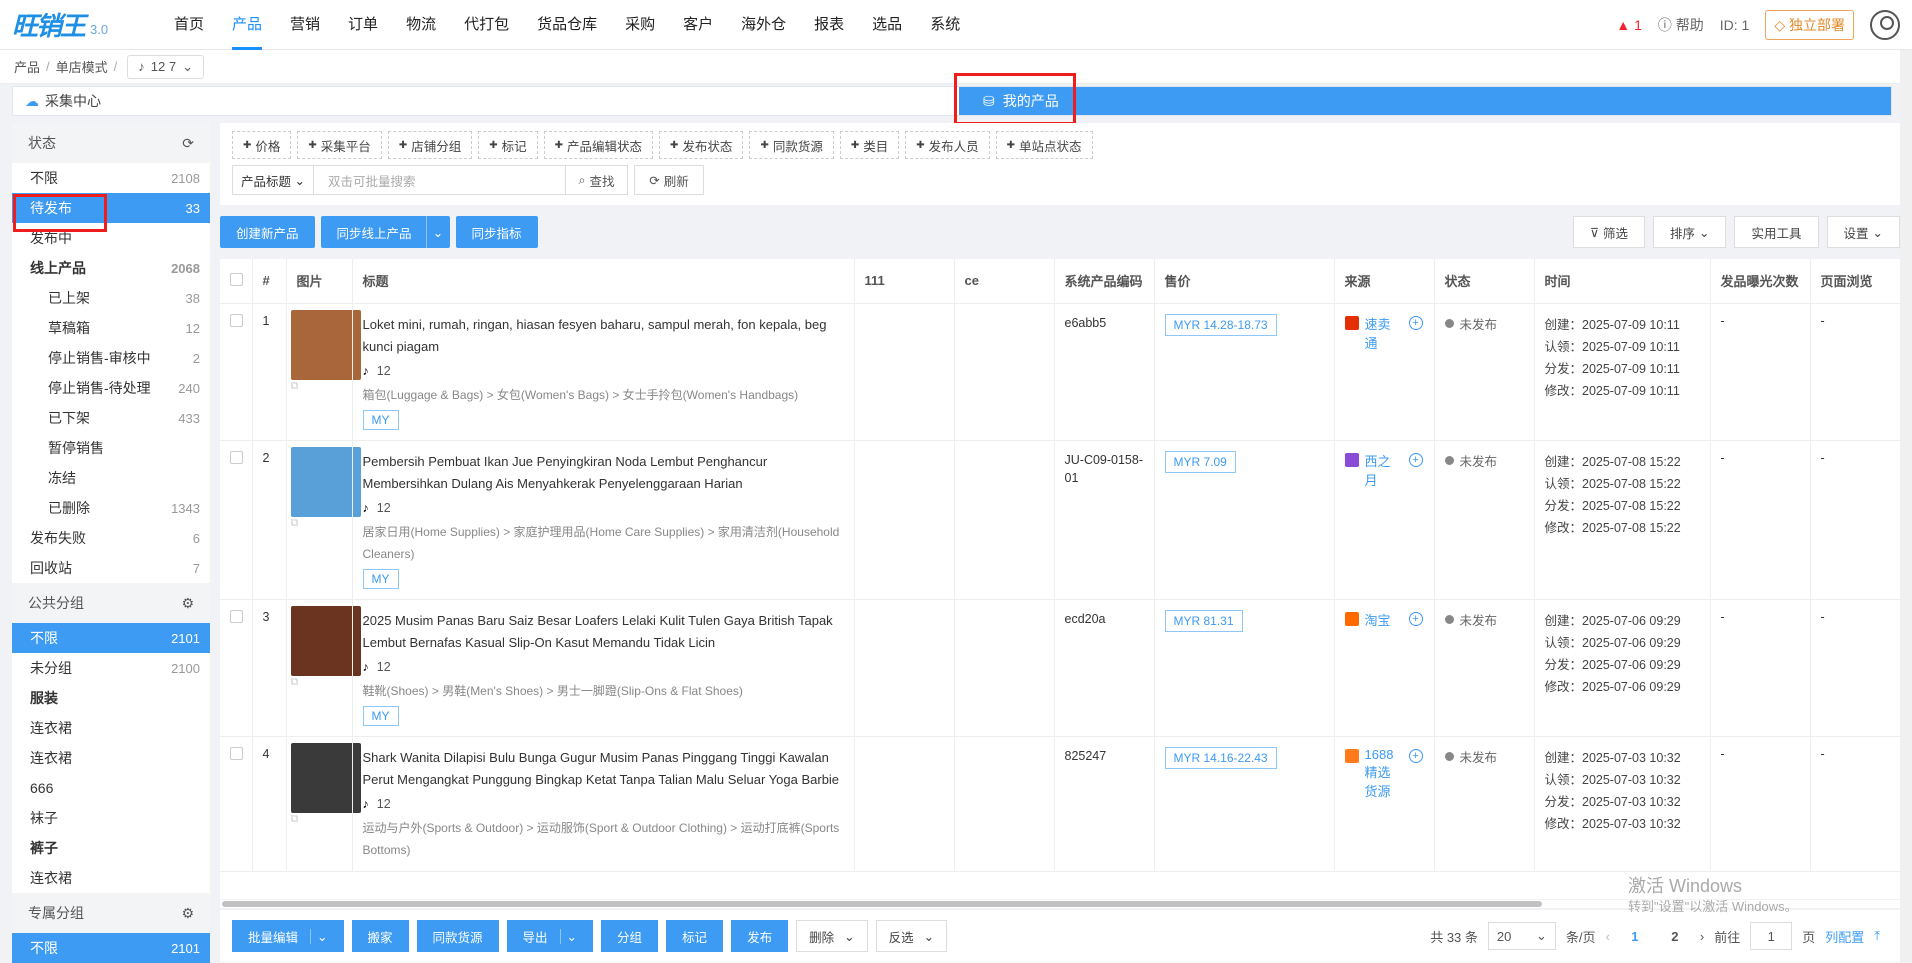 The image size is (1912, 963). I want to click on warning-indicator: ▲ 1, so click(1629, 25).